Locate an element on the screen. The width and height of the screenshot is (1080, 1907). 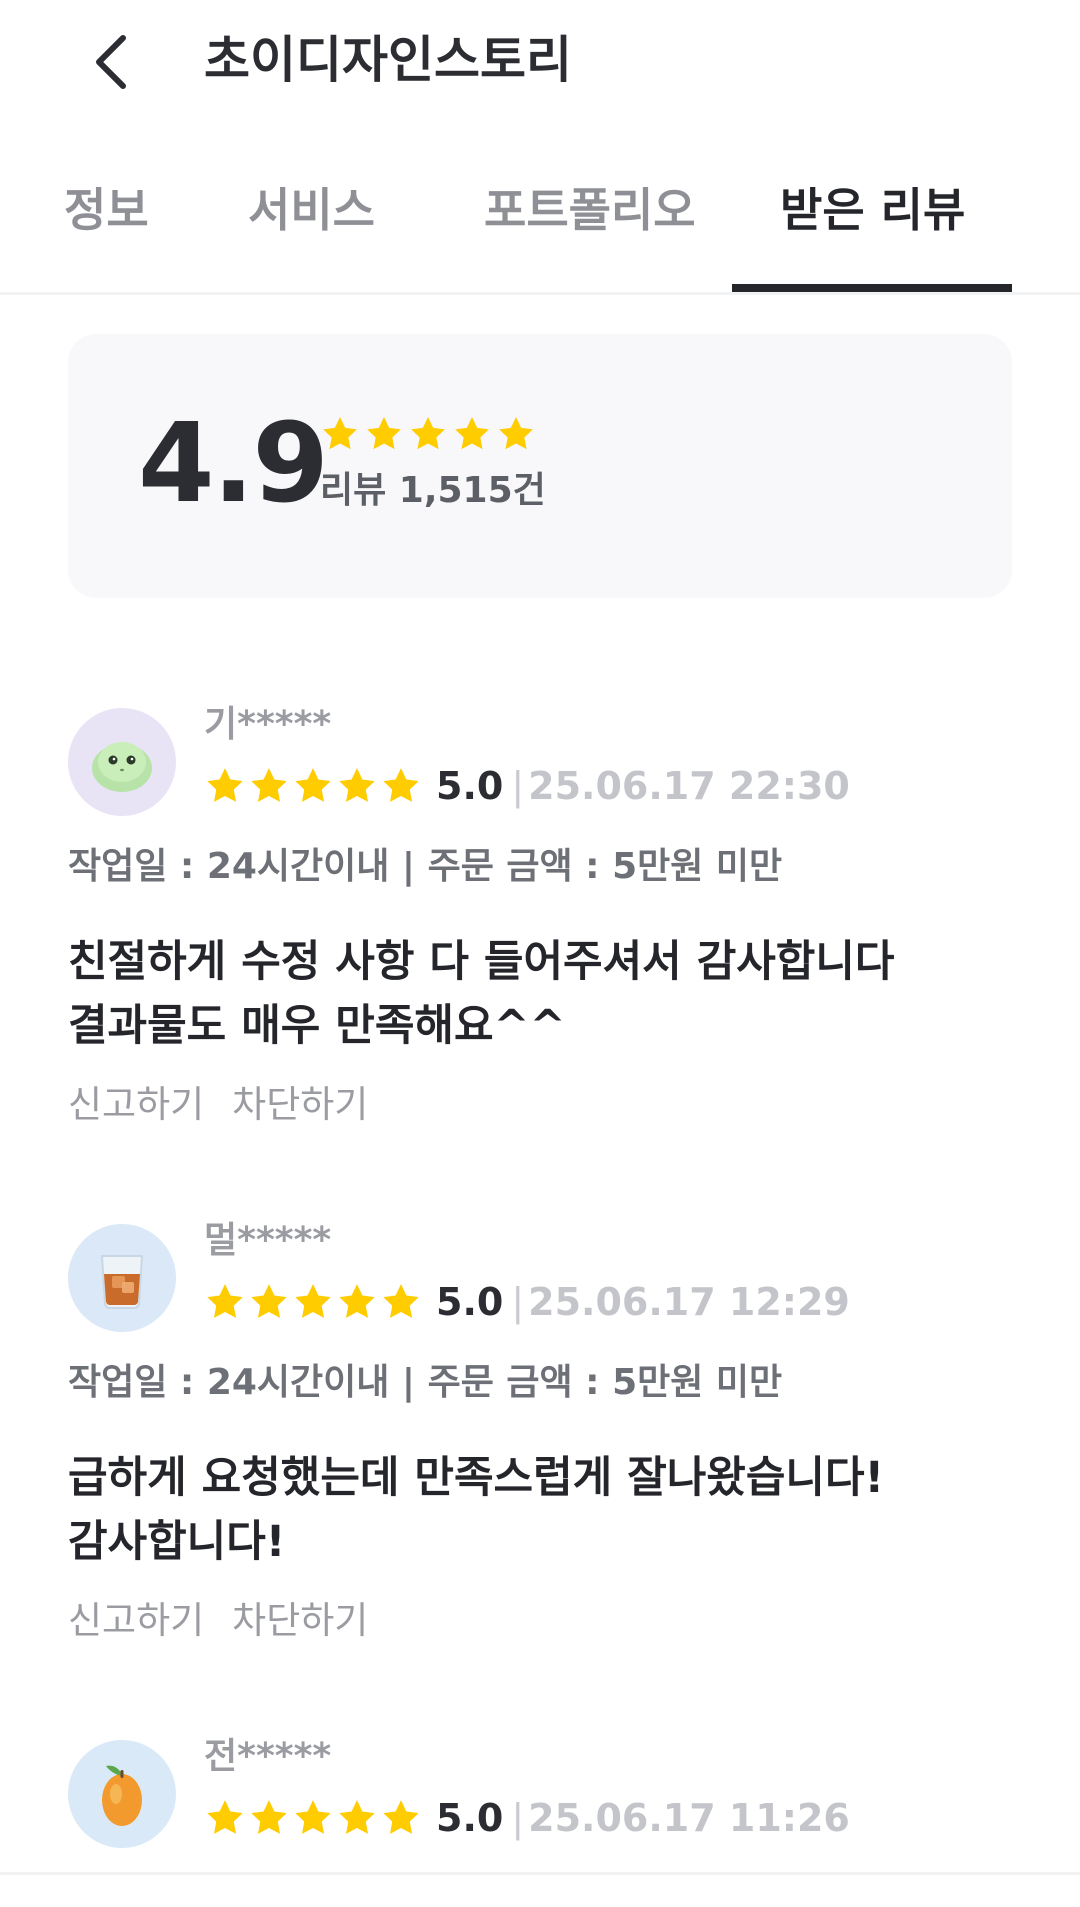
review-text-line: 감사합니다! is located at coordinates (177, 1542).